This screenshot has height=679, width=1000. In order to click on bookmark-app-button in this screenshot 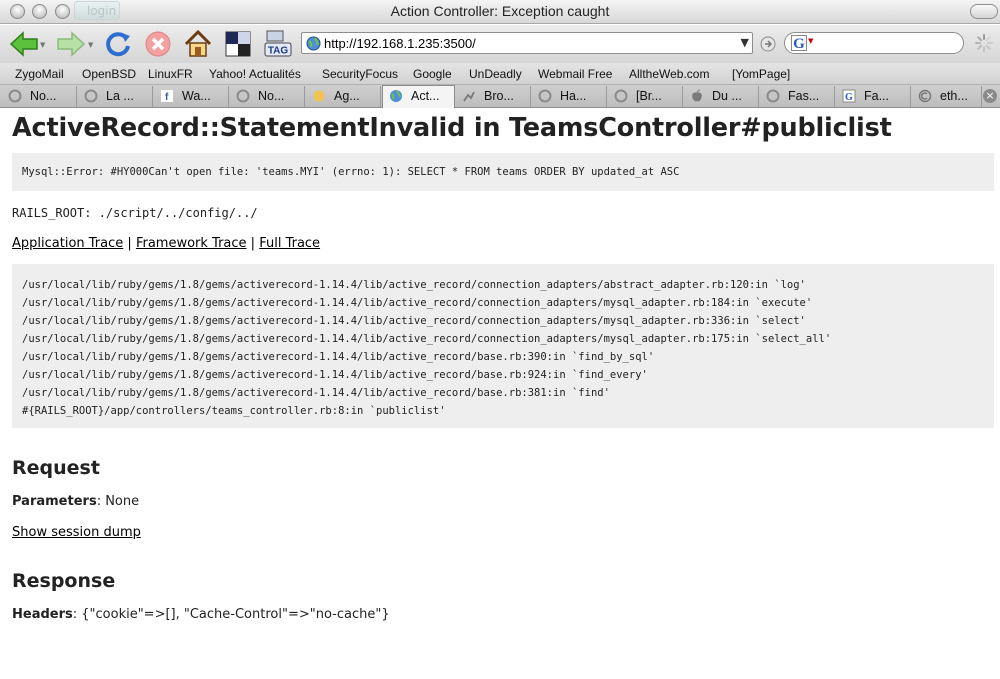, I will do `click(238, 44)`.